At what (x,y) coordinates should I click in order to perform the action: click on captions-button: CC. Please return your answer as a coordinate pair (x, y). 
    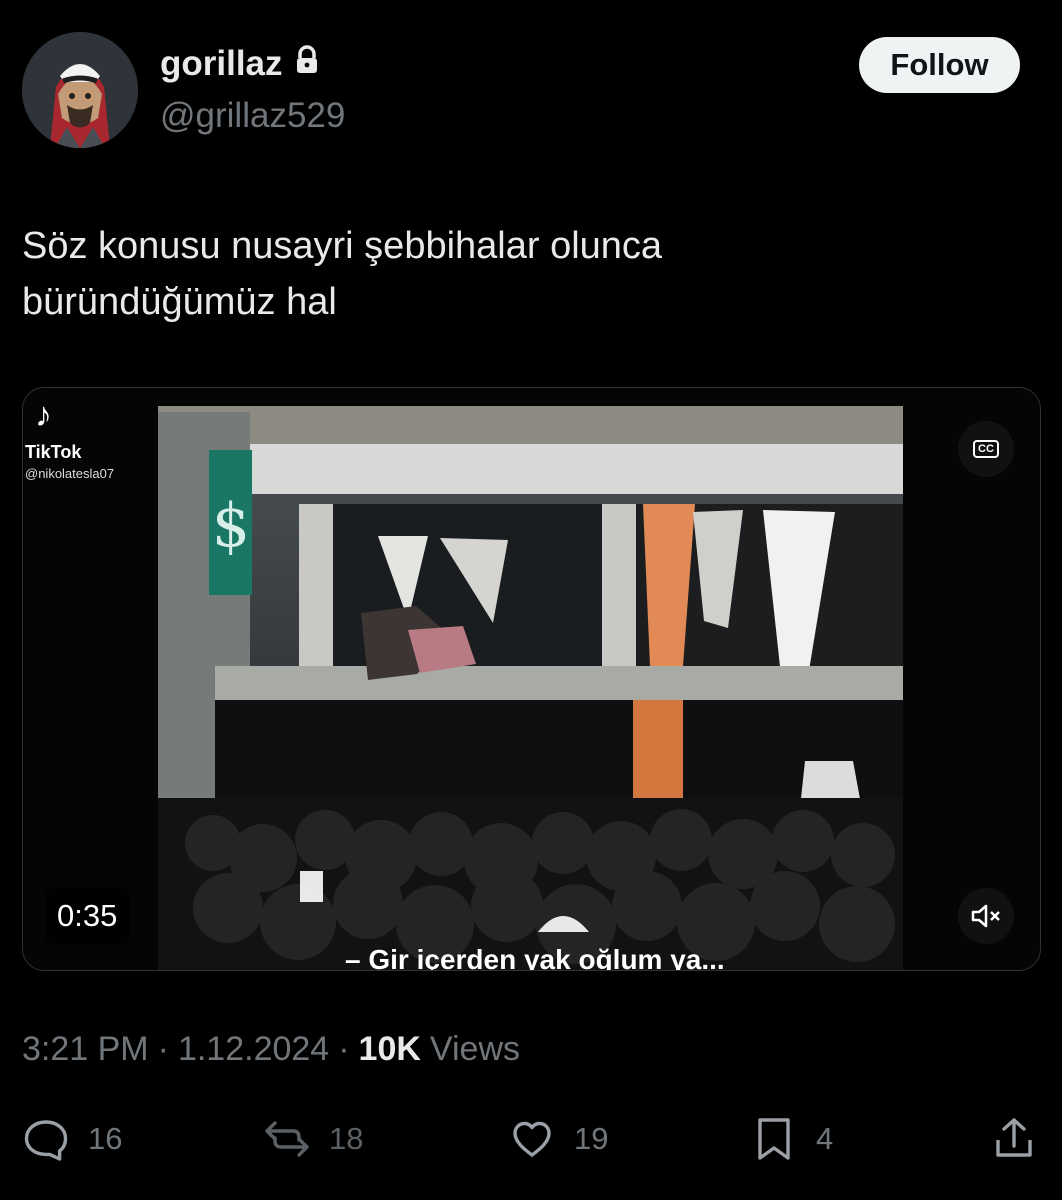
    Looking at the image, I should click on (986, 449).